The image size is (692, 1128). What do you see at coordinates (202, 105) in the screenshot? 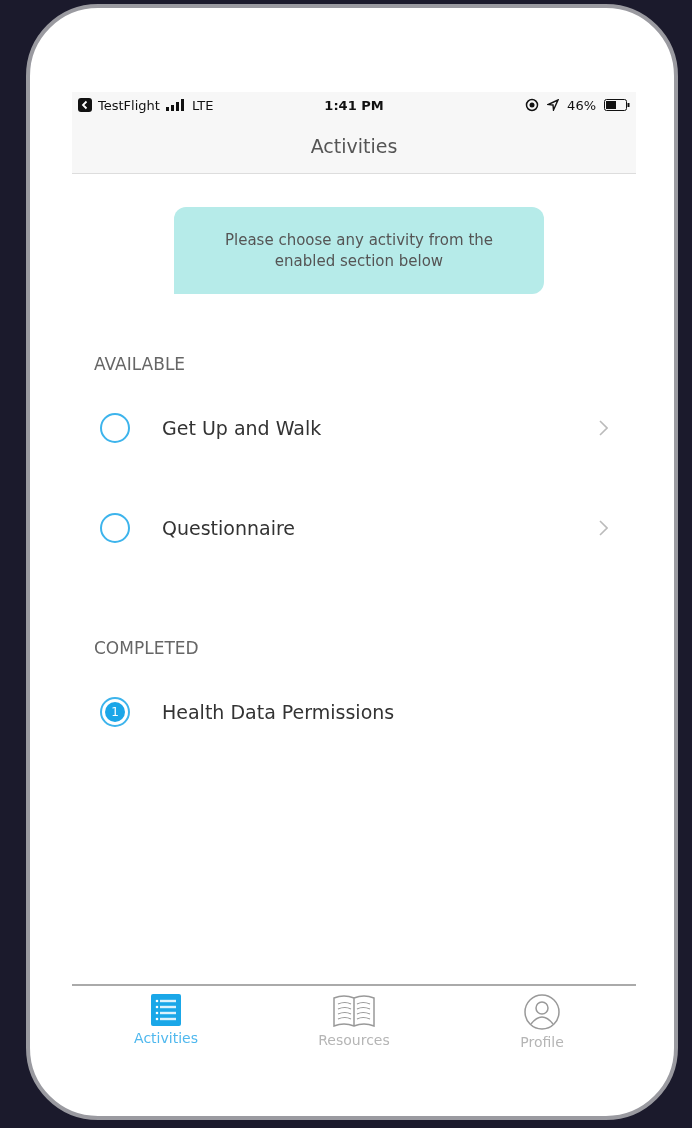
I see `network-label: LTE` at bounding box center [202, 105].